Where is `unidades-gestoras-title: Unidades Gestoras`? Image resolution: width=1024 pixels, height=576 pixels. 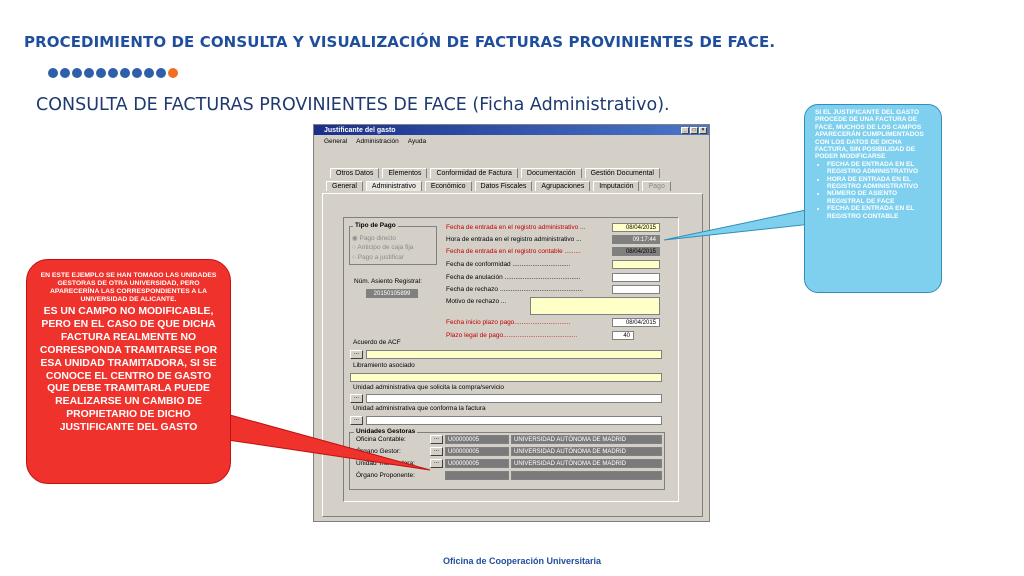
unidades-gestoras-title: Unidades Gestoras is located at coordinates (386, 431).